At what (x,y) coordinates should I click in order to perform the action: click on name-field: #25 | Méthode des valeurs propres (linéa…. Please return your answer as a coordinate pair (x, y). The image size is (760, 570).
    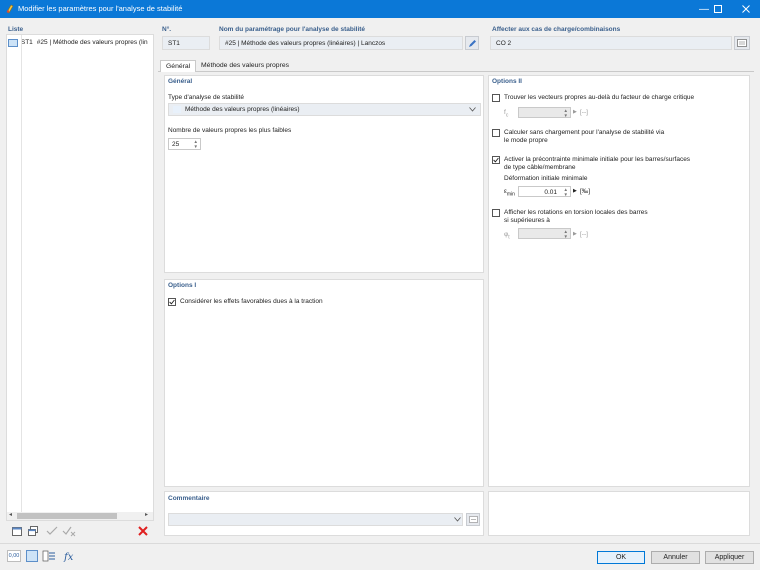
    Looking at the image, I should click on (341, 43).